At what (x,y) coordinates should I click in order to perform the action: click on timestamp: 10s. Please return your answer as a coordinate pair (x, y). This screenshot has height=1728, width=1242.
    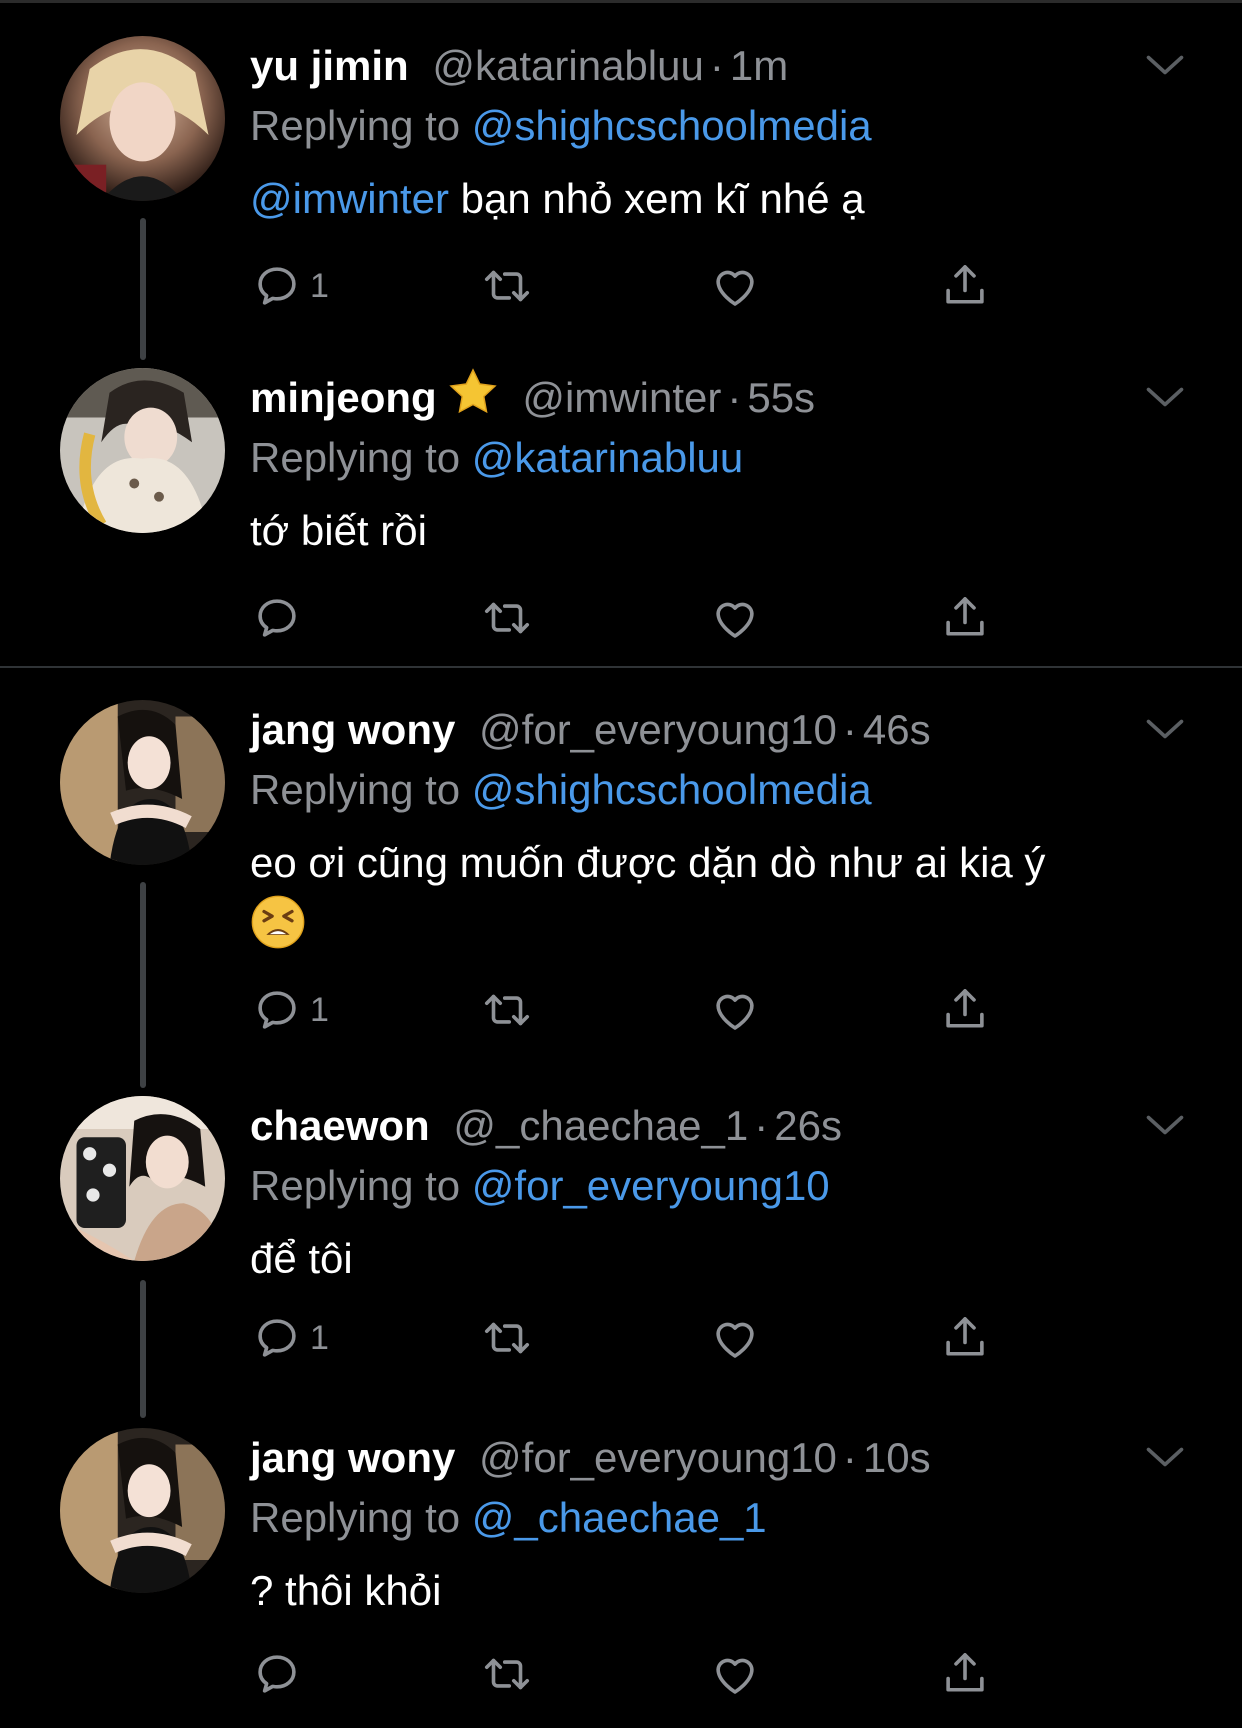
    Looking at the image, I should click on (897, 1457).